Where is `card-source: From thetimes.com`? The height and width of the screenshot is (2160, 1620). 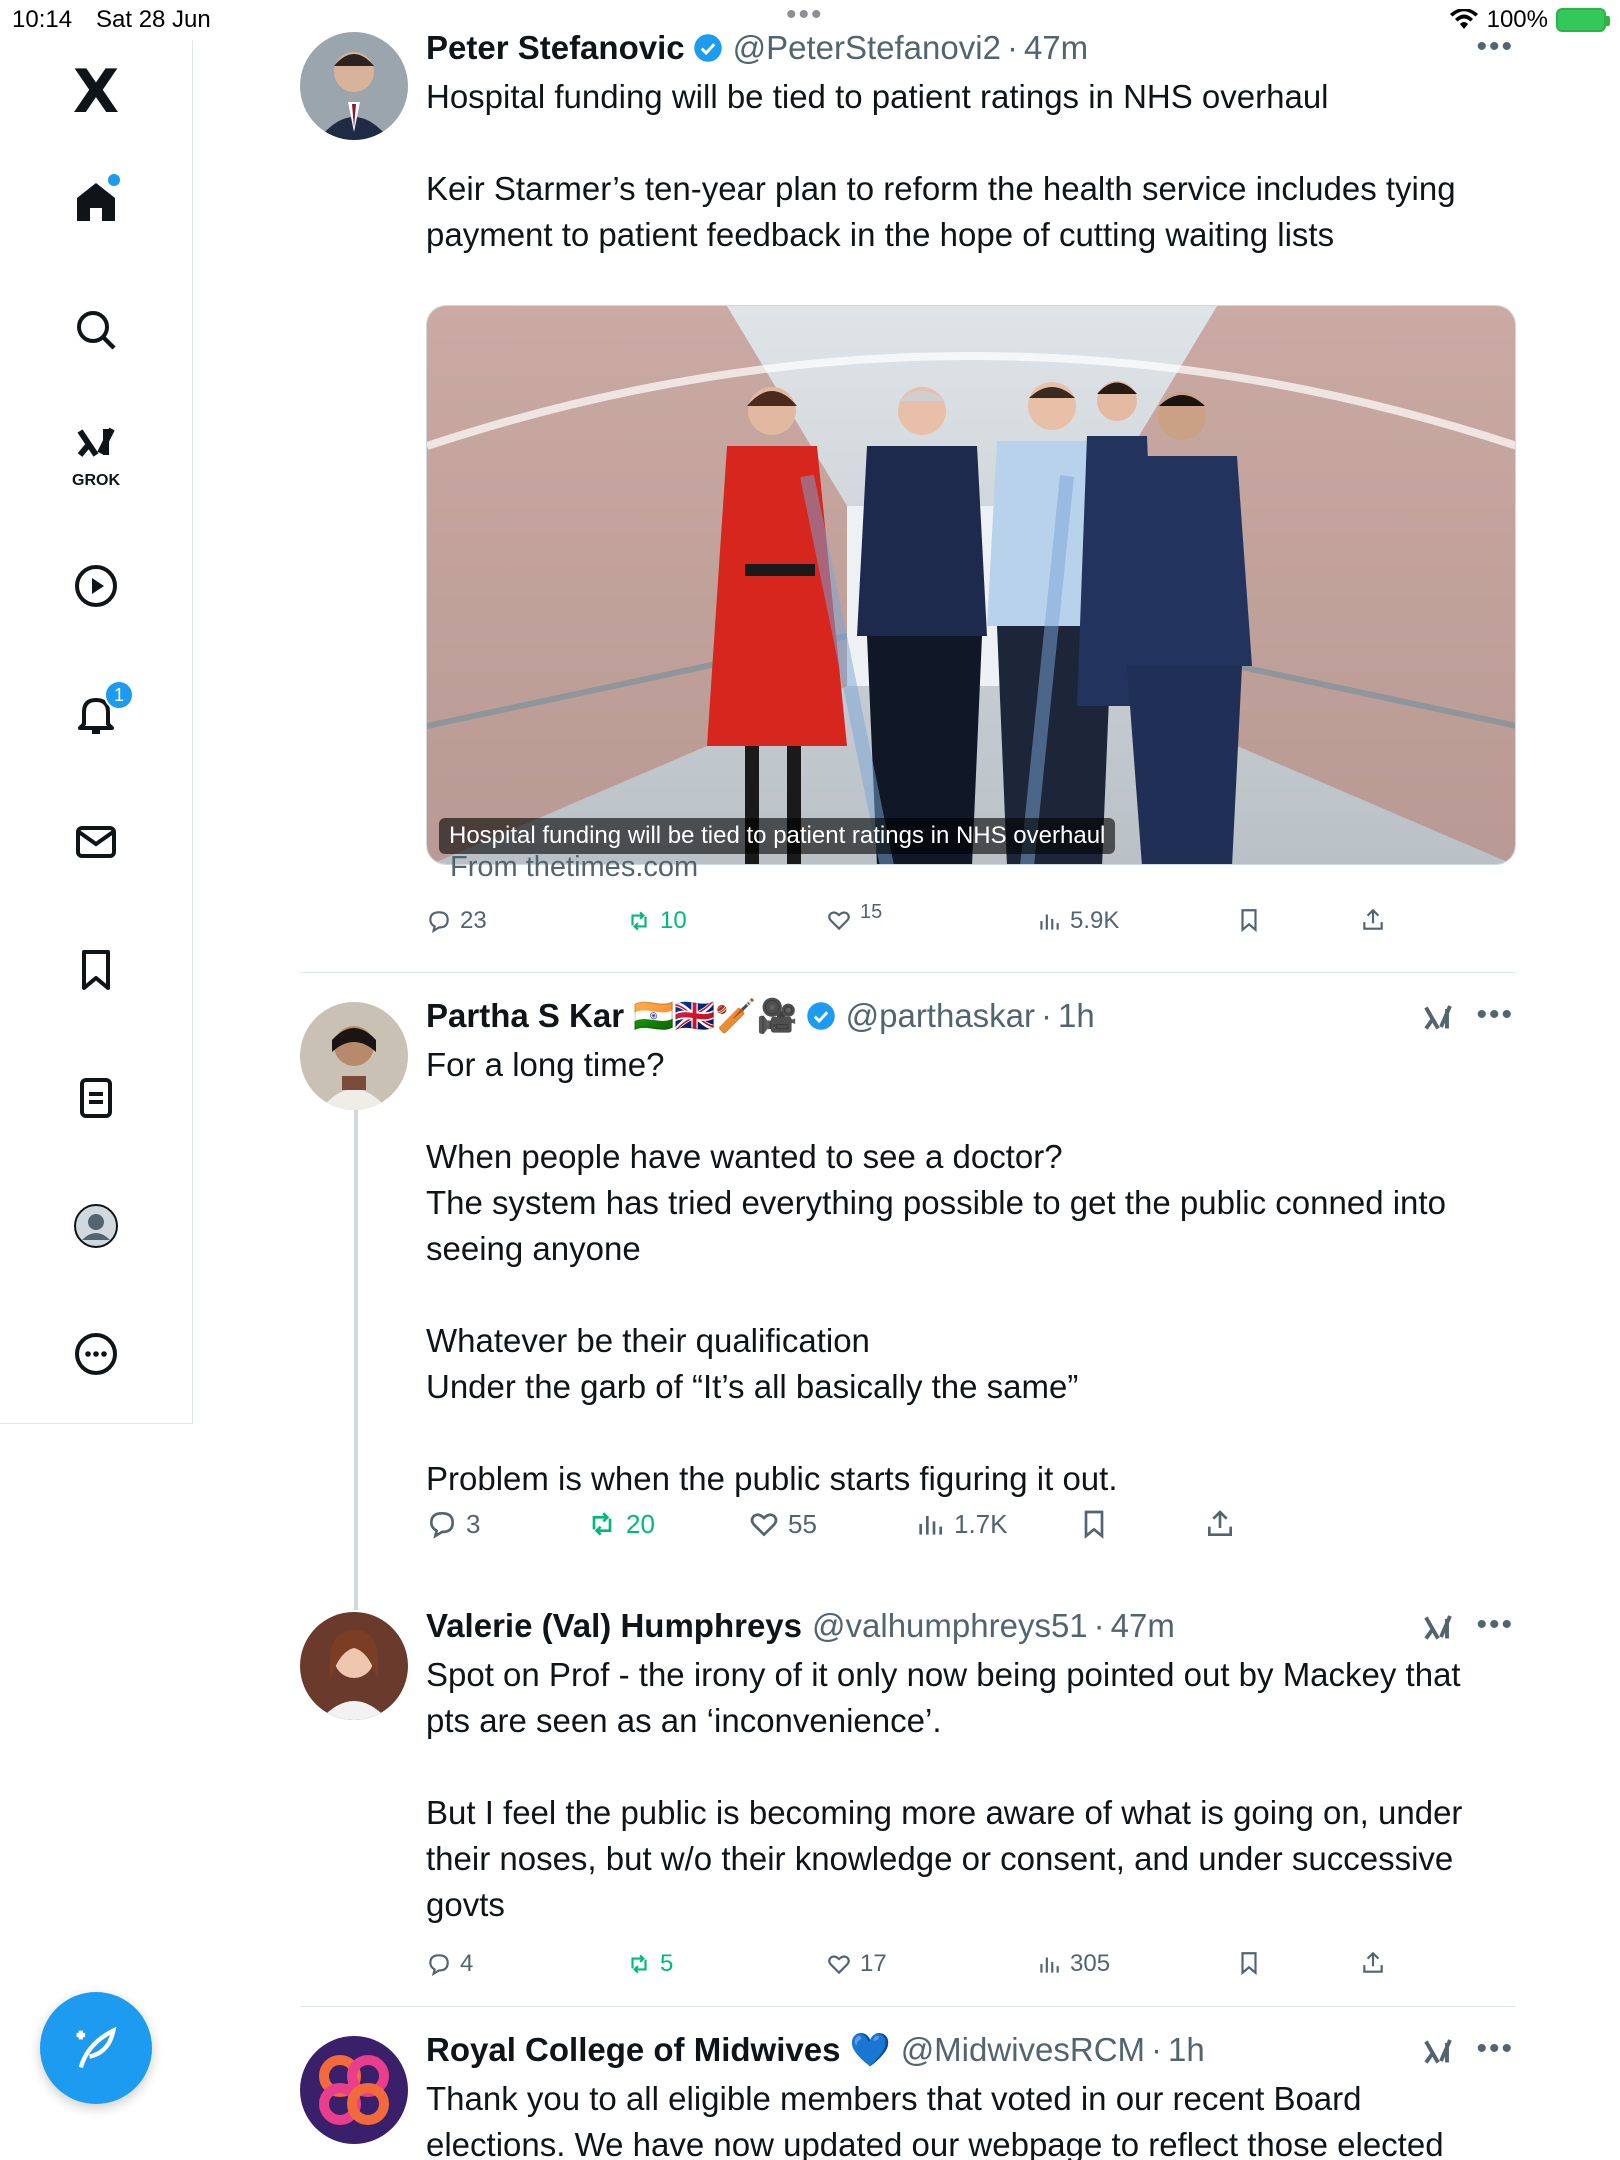
card-source: From thetimes.com is located at coordinates (574, 867).